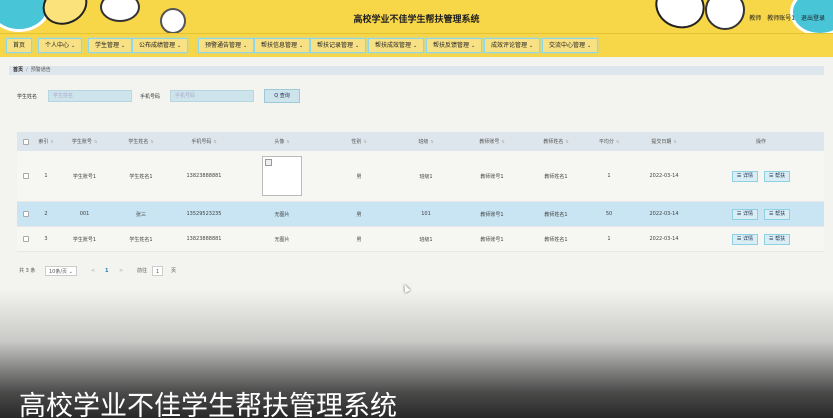 The width and height of the screenshot is (833, 418). What do you see at coordinates (19, 45) in the screenshot?
I see `nav-item-home: 首页` at bounding box center [19, 45].